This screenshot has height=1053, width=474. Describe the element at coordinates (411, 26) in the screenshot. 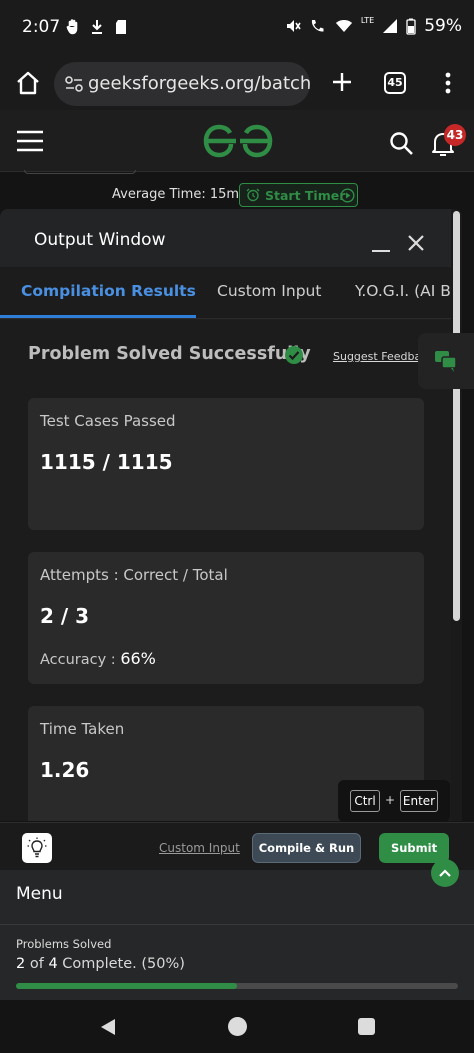

I see `battery-icon` at that location.